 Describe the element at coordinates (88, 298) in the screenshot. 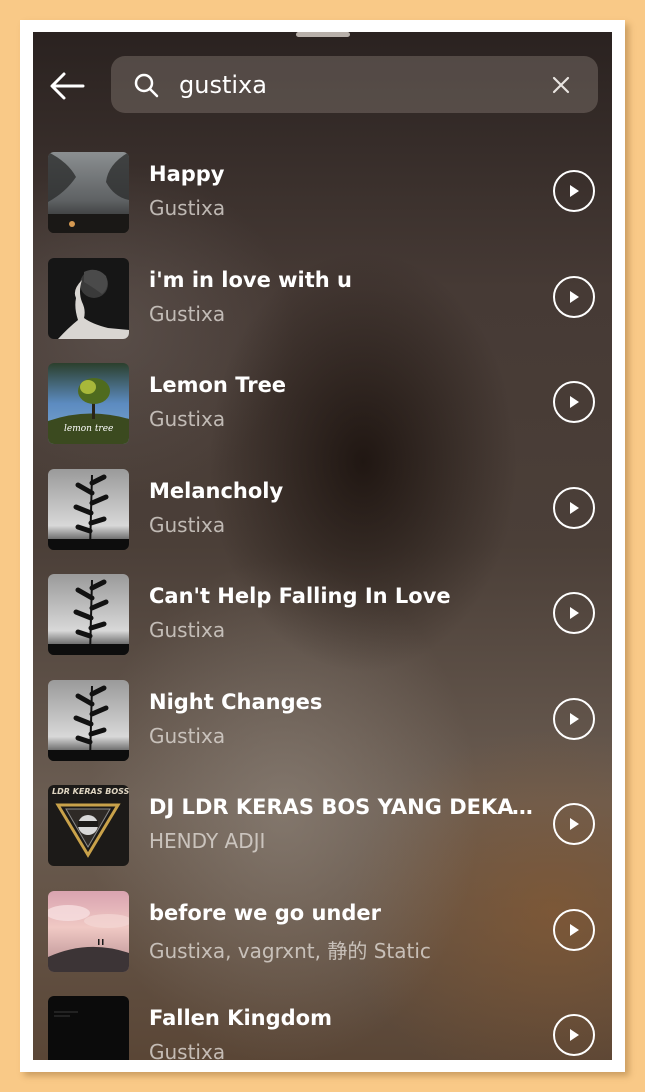

I see `album-art-portrait` at that location.